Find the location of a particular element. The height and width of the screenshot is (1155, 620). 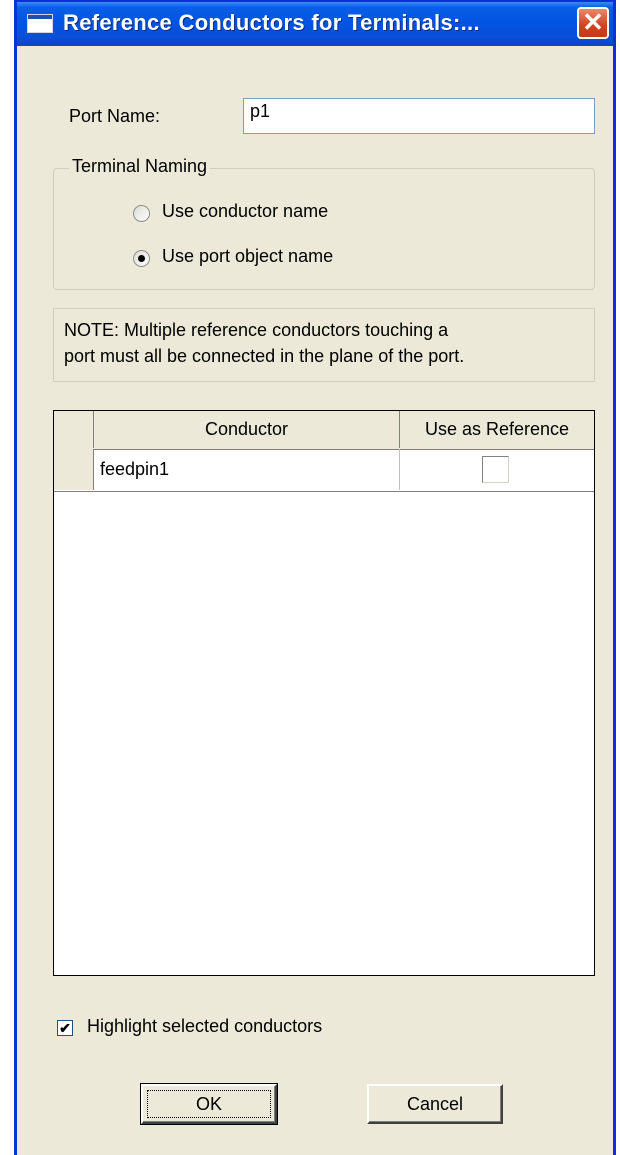

use-as-reference-column-header: Use as Reference is located at coordinates (497, 429).